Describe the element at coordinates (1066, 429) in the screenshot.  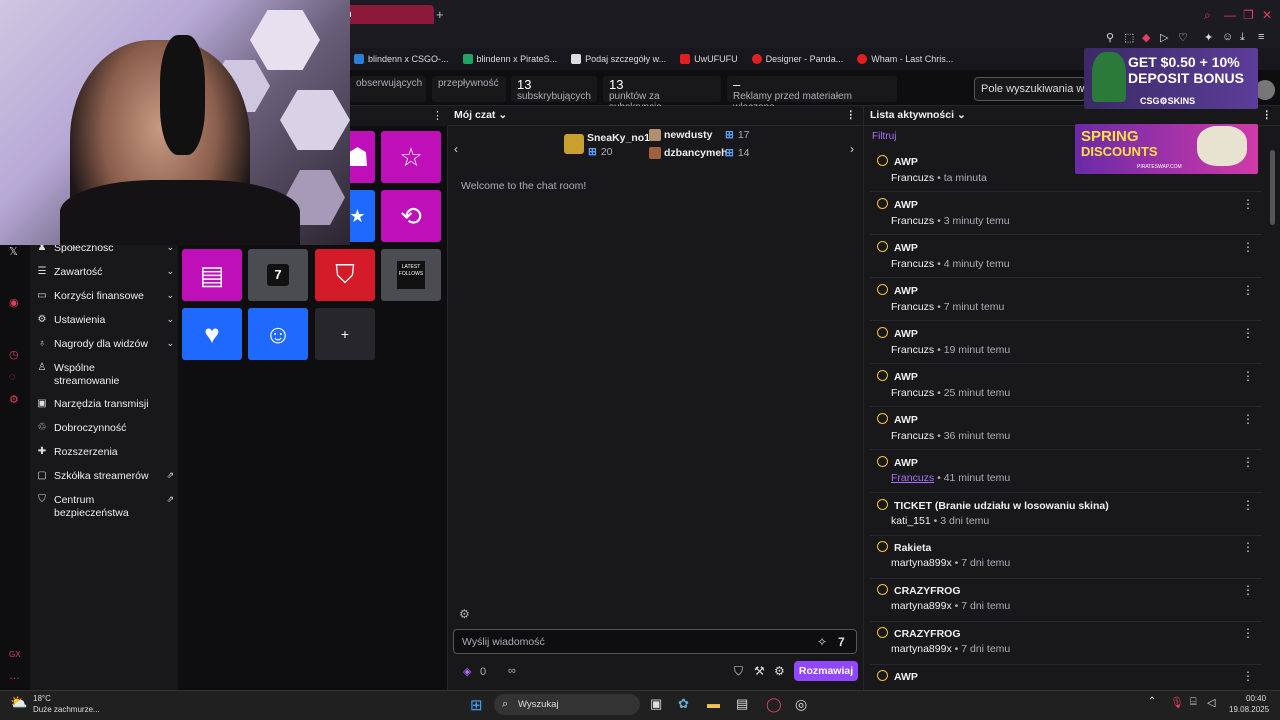
I see `activity-item: AWP Francuzs • 36 minut temu ⋮` at that location.